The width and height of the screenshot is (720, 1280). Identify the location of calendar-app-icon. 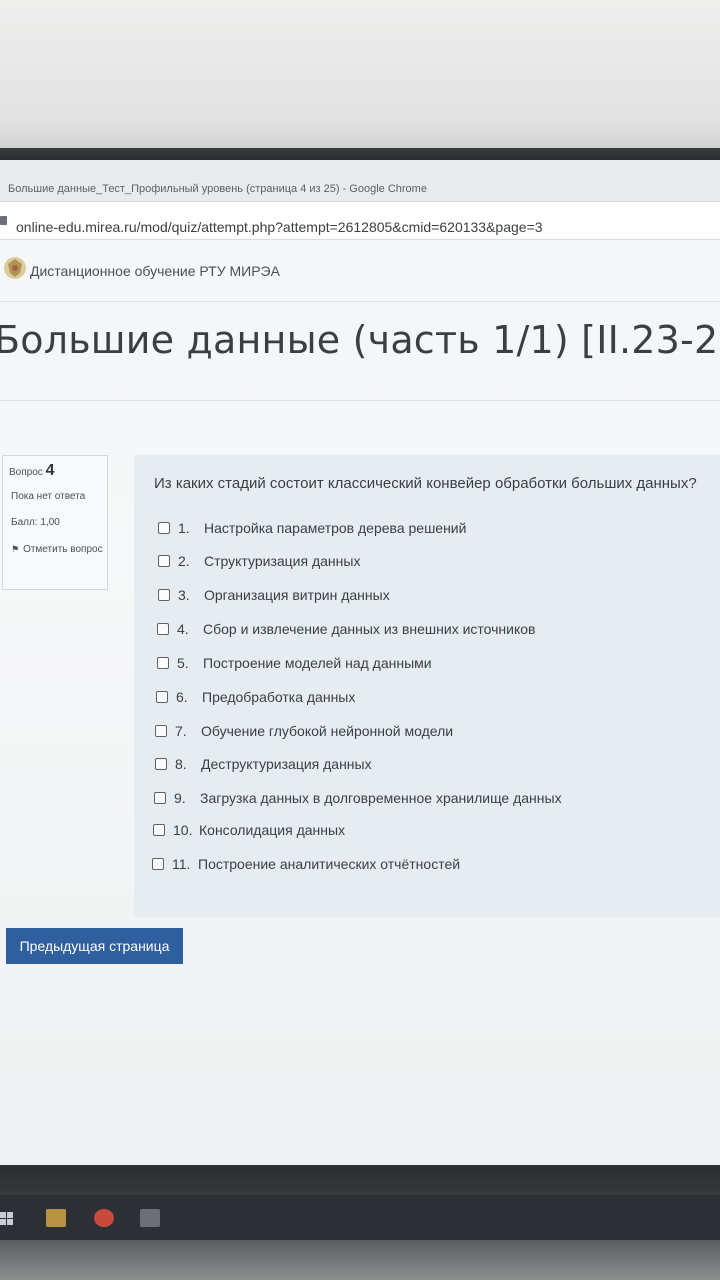
(150, 1218).